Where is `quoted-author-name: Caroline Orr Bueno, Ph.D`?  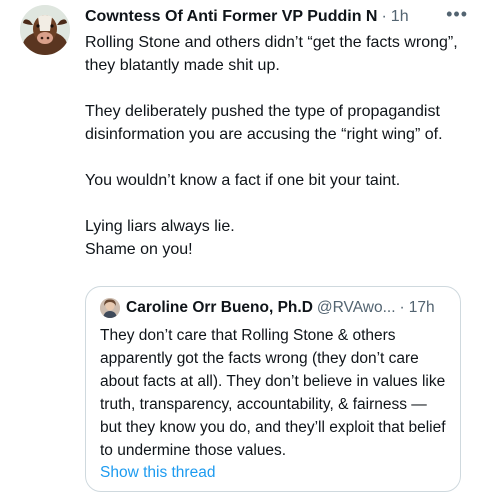
quoted-author-name: Caroline Orr Bueno, Ph.D is located at coordinates (219, 307).